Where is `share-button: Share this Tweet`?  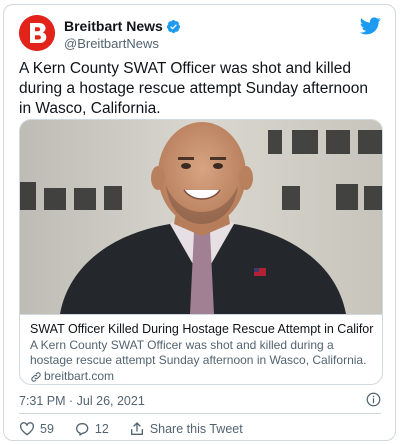 share-button: Share this Tweet is located at coordinates (186, 429).